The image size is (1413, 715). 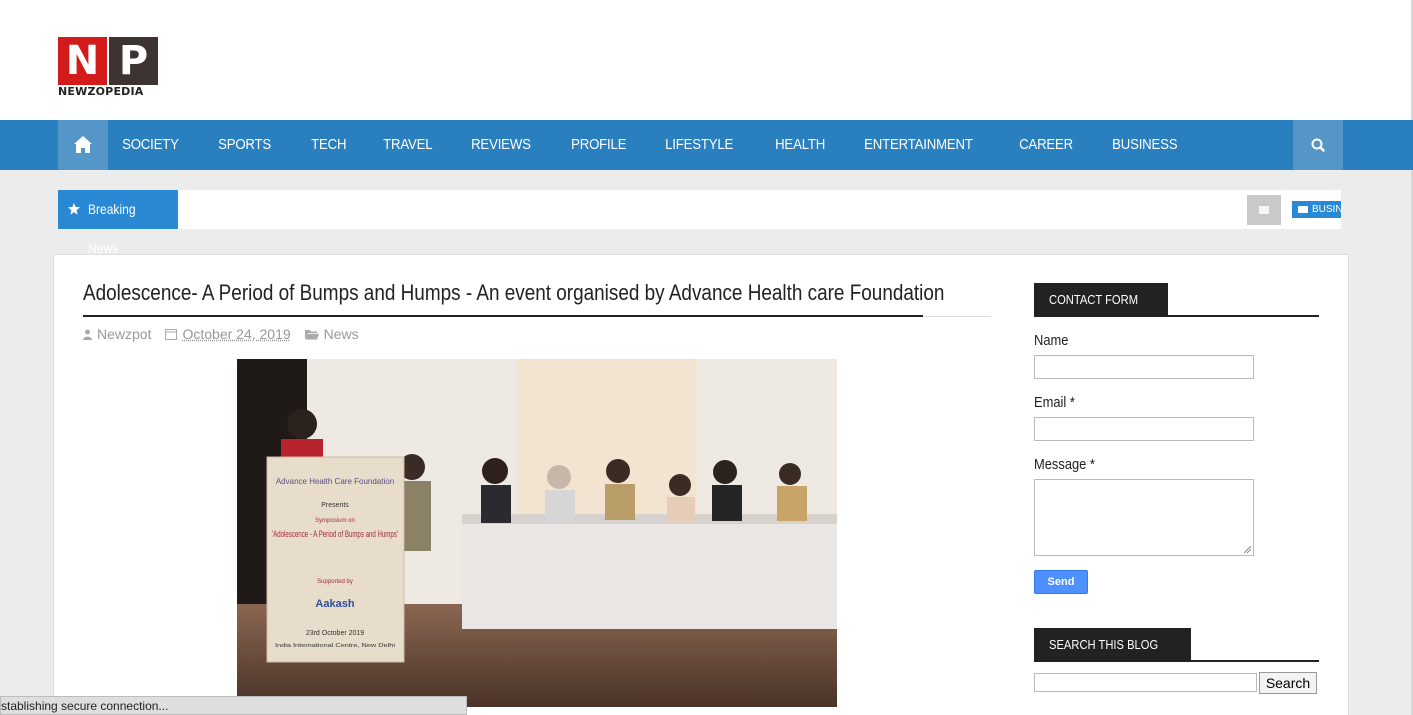 I want to click on message-label: Message *, so click(x=1064, y=464).